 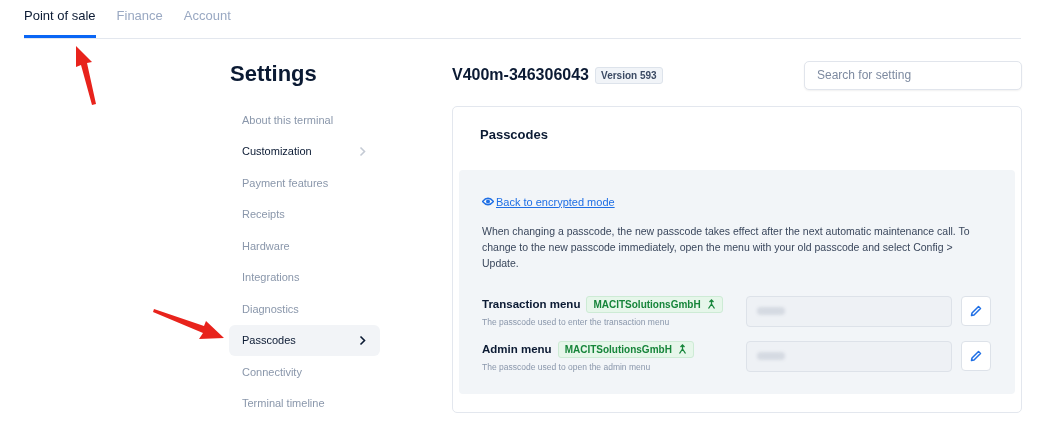 What do you see at coordinates (274, 74) in the screenshot?
I see `page-title: Settings` at bounding box center [274, 74].